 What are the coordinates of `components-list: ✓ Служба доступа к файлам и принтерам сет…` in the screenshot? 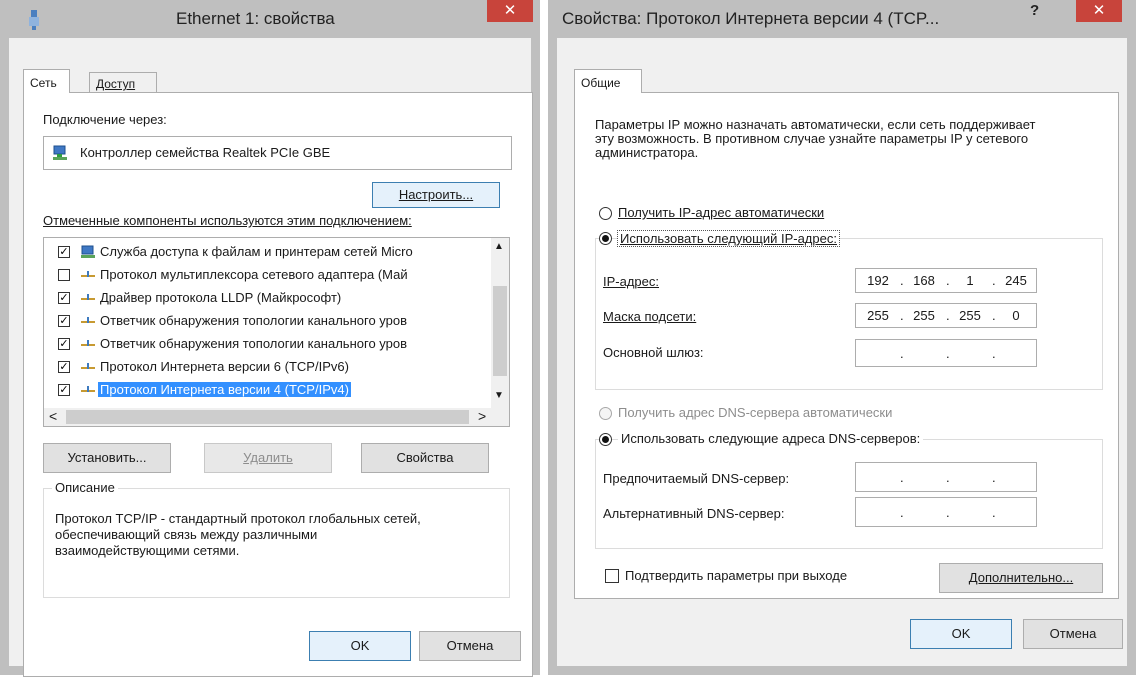 It's located at (276, 332).